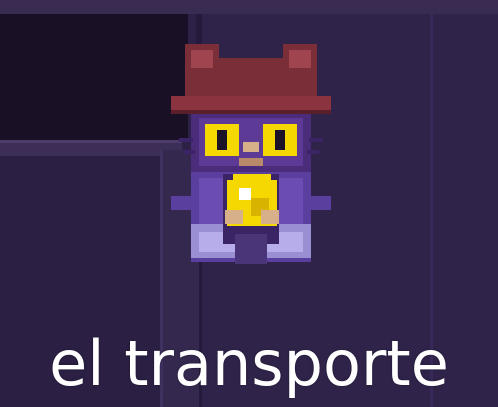  Describe the element at coordinates (249, 7) in the screenshot. I see `ceiling-strip` at that location.